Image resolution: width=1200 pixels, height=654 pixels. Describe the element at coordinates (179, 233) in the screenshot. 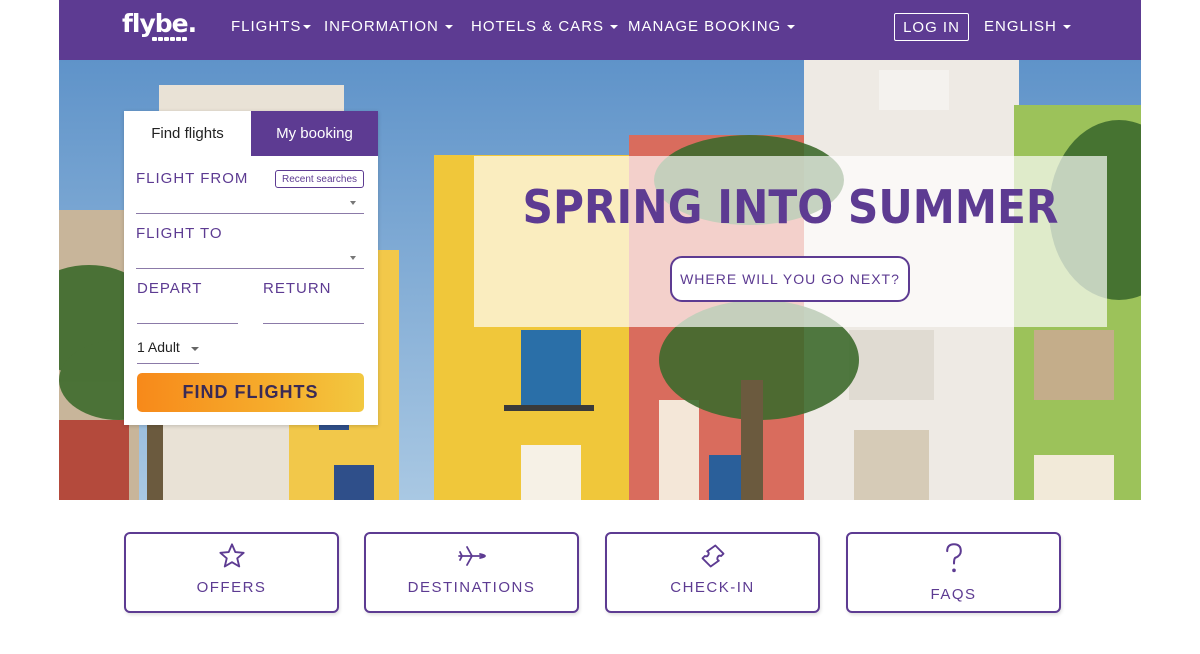

I see `flight-to-label: FLIGHT TO` at that location.